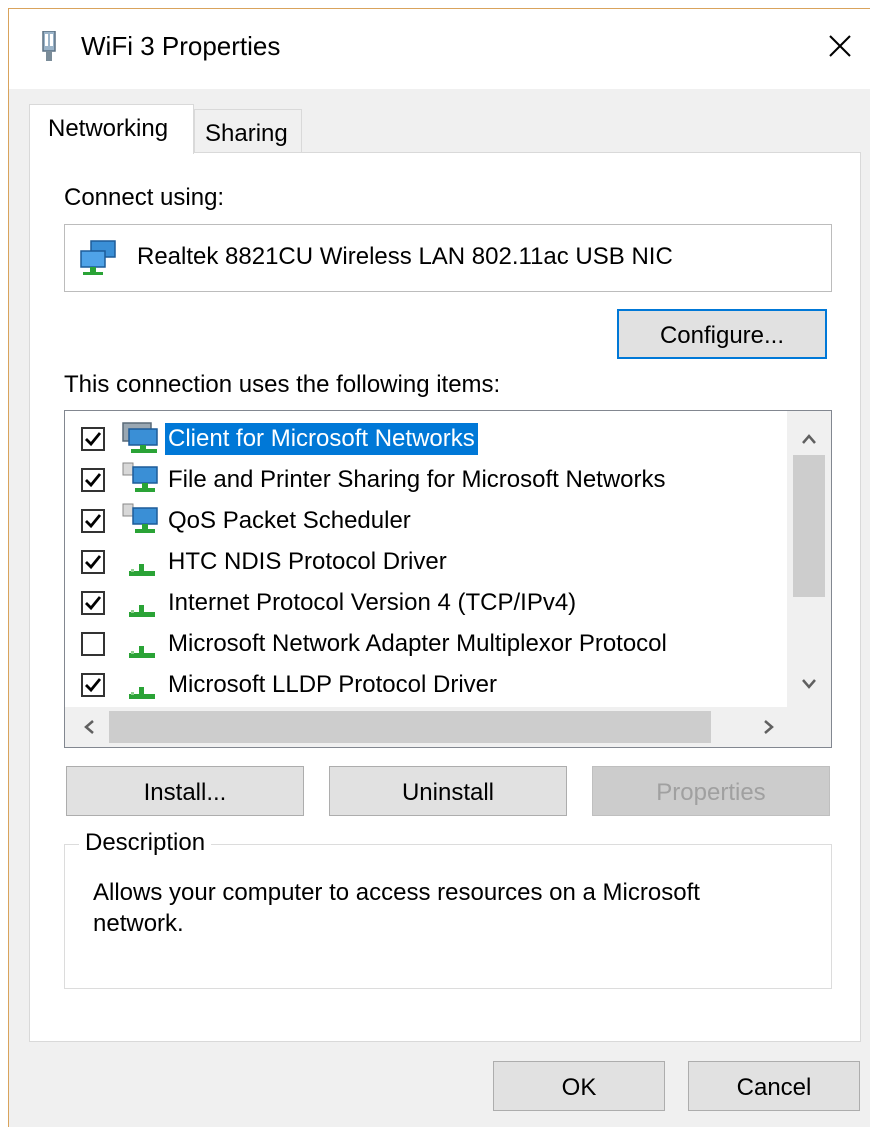  What do you see at coordinates (439, 49) in the screenshot?
I see `title-bar: WiFi 3 Properties` at bounding box center [439, 49].